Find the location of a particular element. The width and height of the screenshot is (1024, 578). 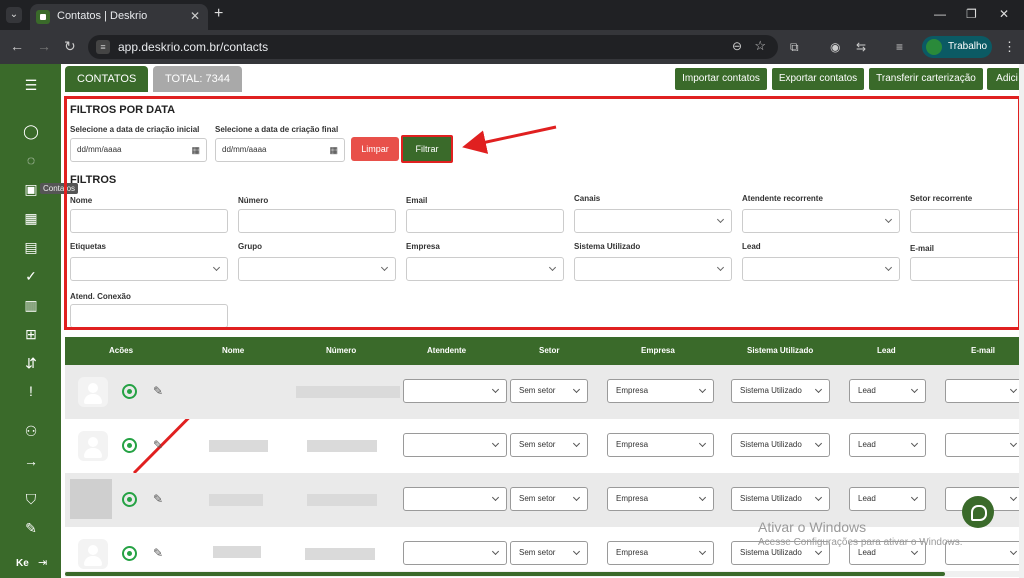

email-filter-input is located at coordinates (485, 221).